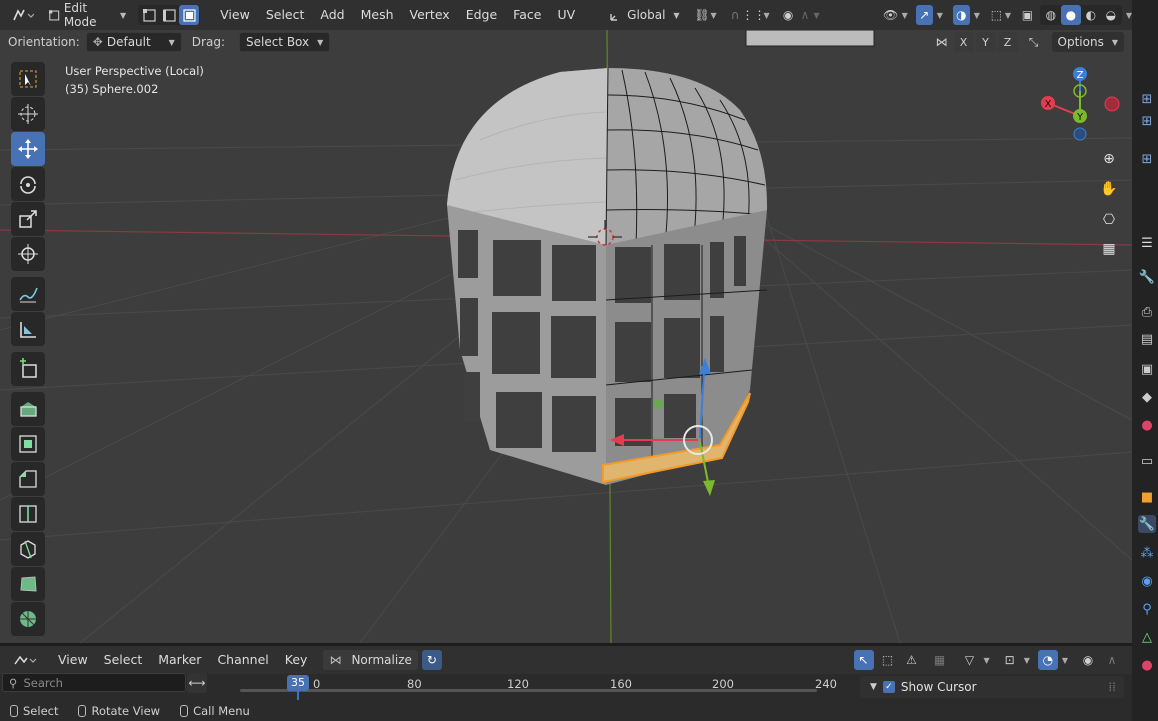  Describe the element at coordinates (1081, 104) in the screenshot. I see `navigation-gizmo: Z X Y` at that location.